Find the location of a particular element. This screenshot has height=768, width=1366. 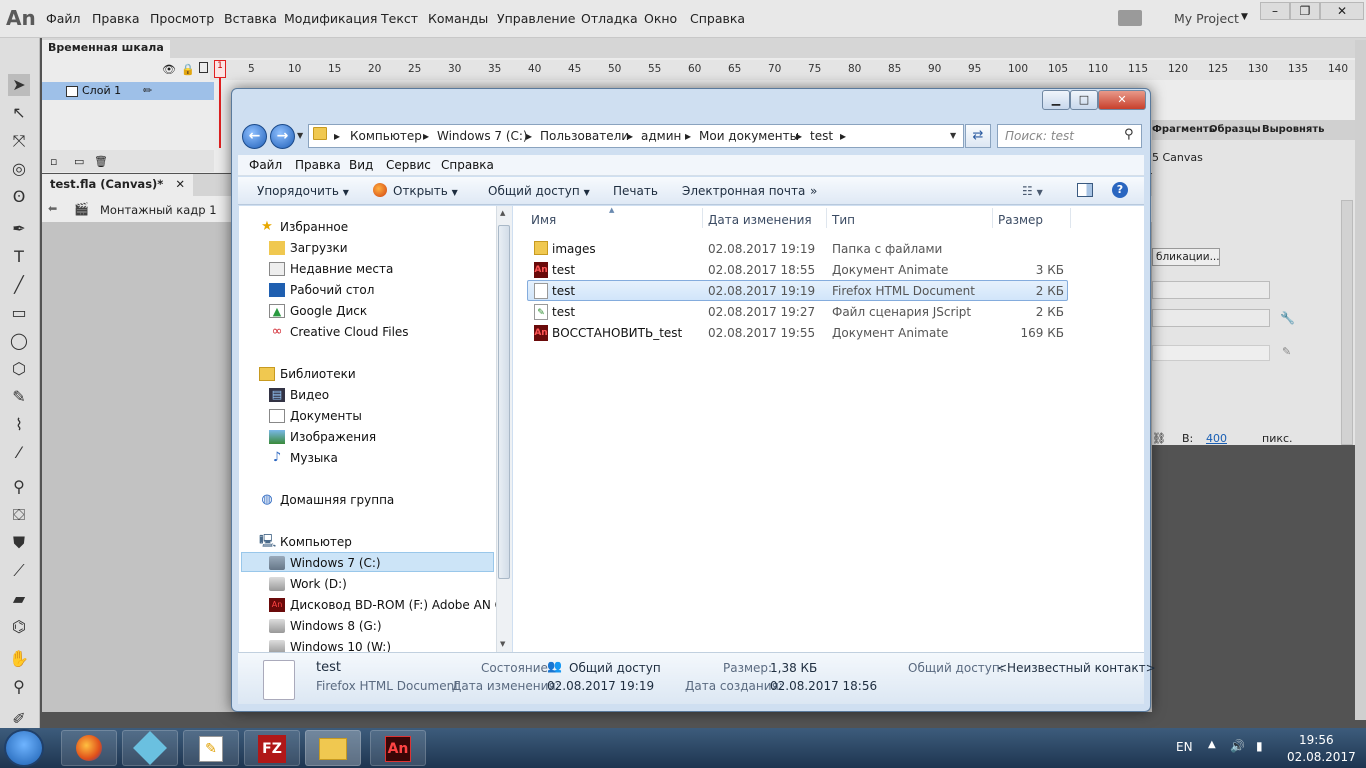

tab-swatches: Образцы is located at coordinates (1235, 129).